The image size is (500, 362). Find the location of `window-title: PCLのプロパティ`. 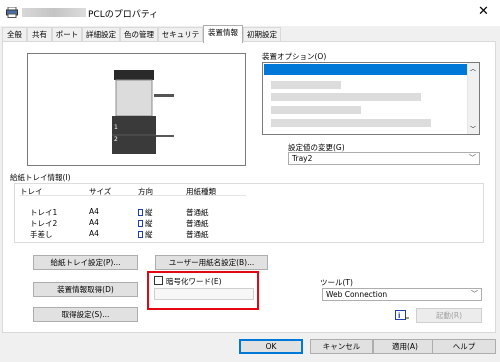

window-title: PCLのプロパティ is located at coordinates (123, 15).